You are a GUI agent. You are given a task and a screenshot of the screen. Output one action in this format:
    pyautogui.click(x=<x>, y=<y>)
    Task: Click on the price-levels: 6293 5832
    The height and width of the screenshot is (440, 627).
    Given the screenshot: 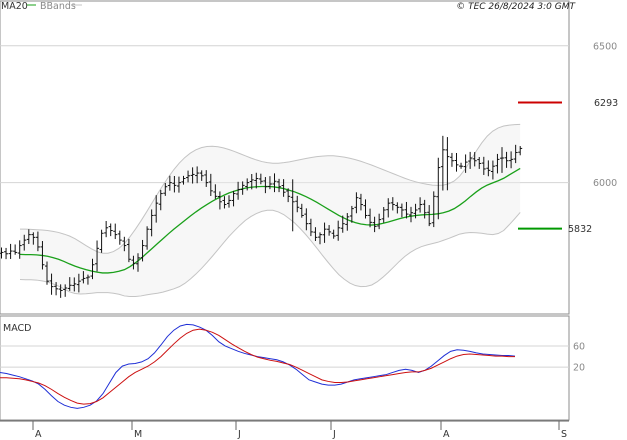 What is the action you would take?
    pyautogui.click(x=568, y=166)
    